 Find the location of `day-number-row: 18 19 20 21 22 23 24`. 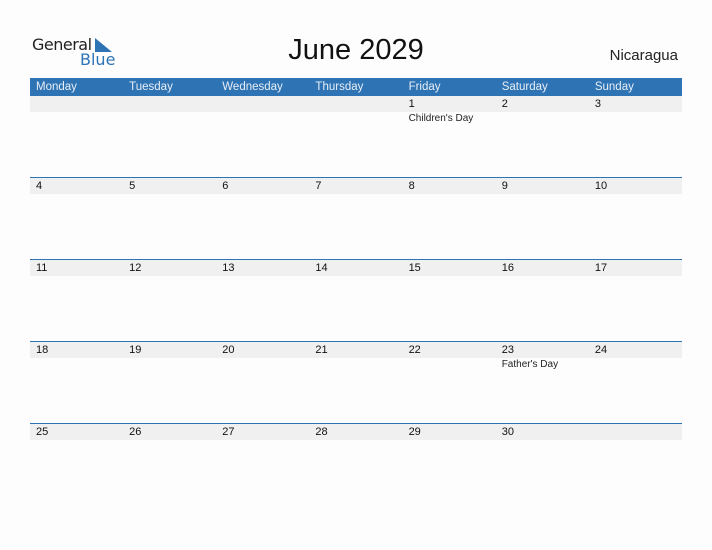

day-number-row: 18 19 20 21 22 23 24 is located at coordinates (356, 350).